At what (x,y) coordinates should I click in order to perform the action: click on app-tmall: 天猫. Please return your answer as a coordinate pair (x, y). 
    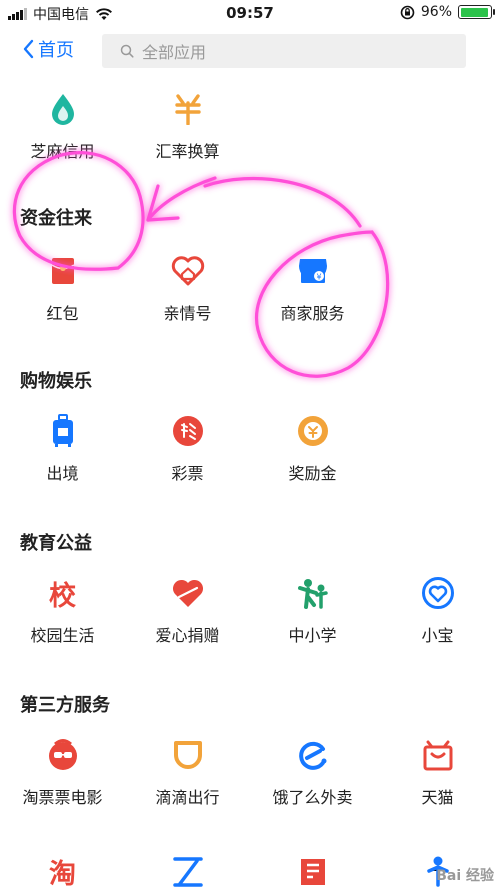
    Looking at the image, I should click on (437, 773).